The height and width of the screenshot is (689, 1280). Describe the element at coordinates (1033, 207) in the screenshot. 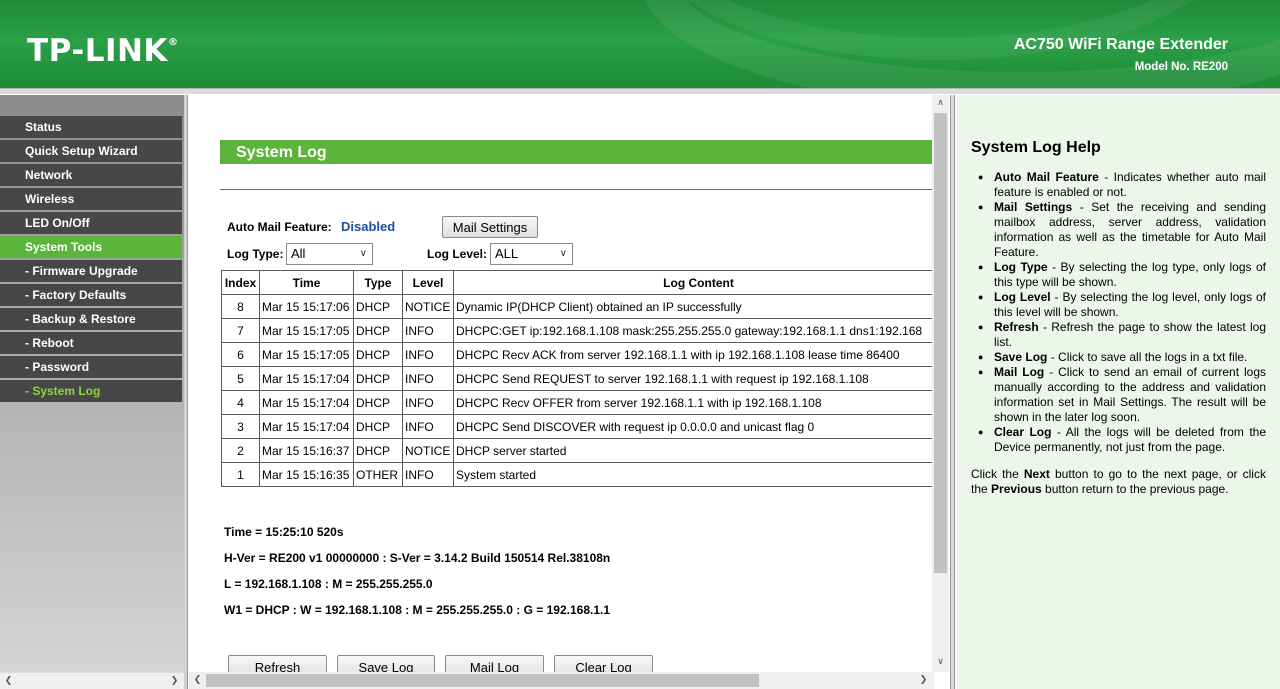

I see `help-term: Mail Settings` at that location.